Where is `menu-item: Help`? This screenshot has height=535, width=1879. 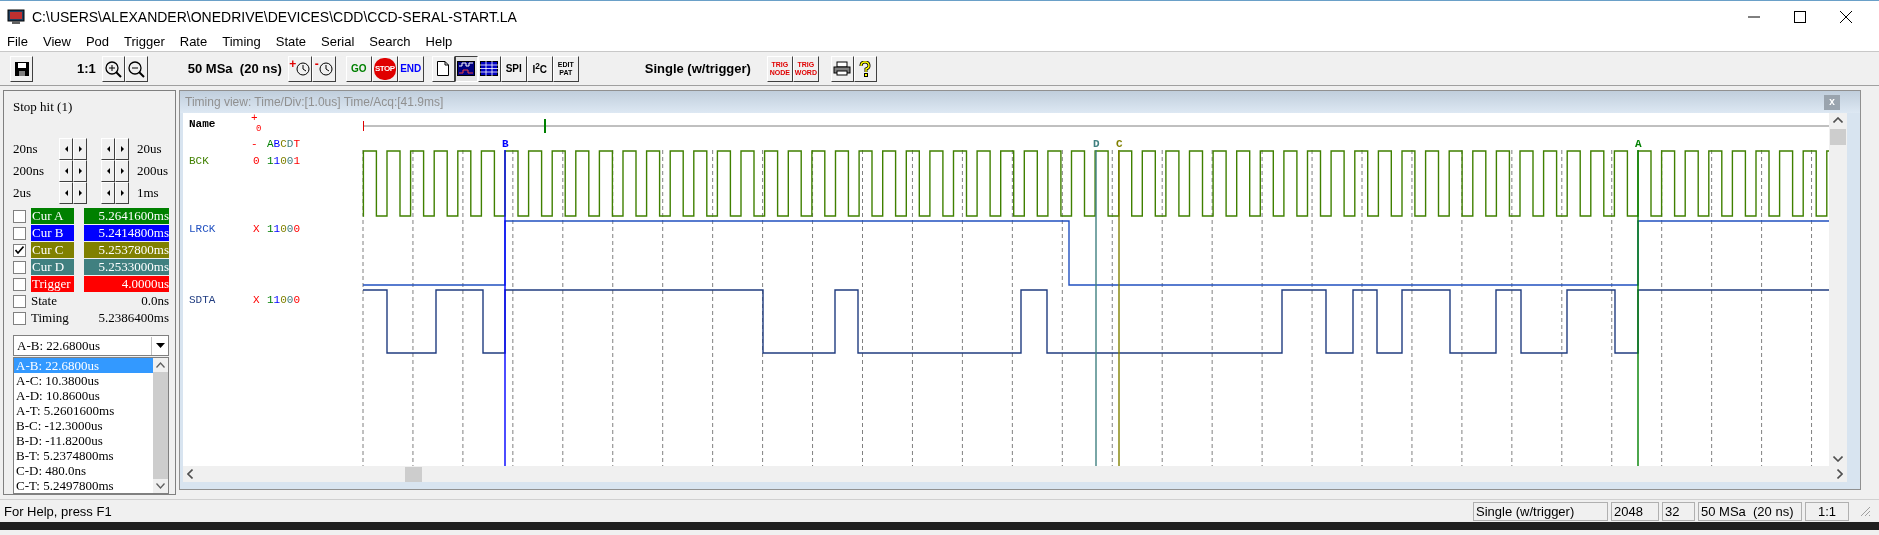
menu-item: Help is located at coordinates (443, 41).